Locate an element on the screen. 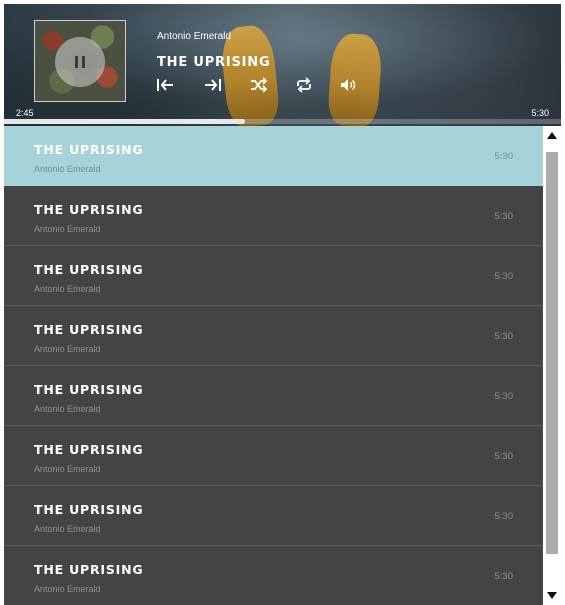  previous-button is located at coordinates (165, 85).